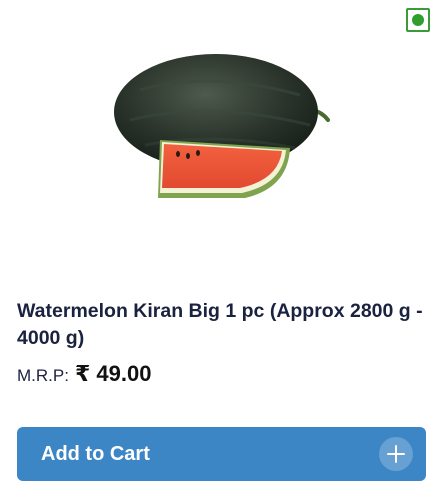 This screenshot has width=442, height=498. I want to click on price-row: M.R.P: ₹ 49.00, so click(84, 374).